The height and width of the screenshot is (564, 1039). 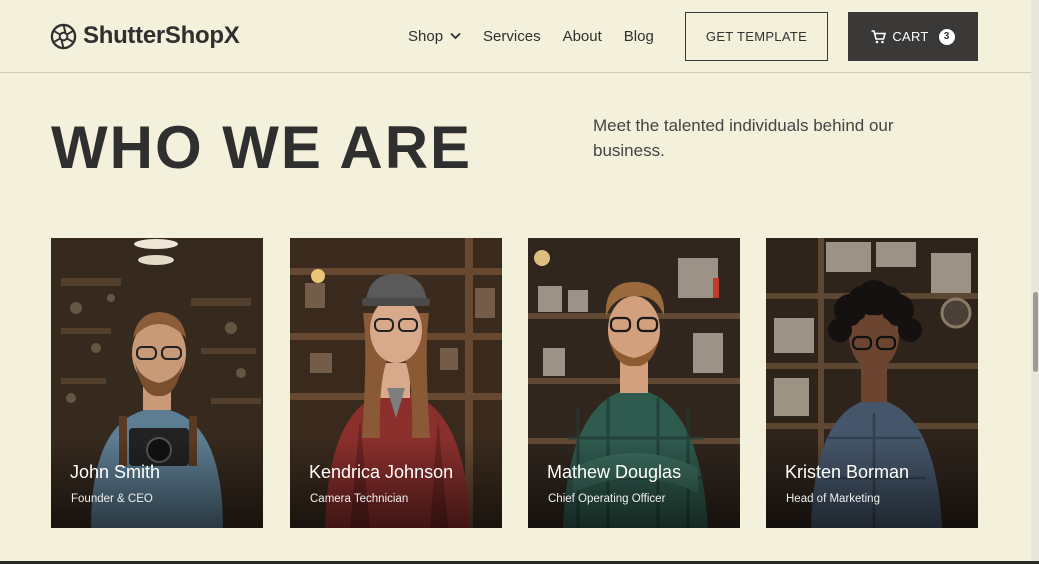 What do you see at coordinates (381, 472) in the screenshot?
I see `member-name: Kendrica Johnson` at bounding box center [381, 472].